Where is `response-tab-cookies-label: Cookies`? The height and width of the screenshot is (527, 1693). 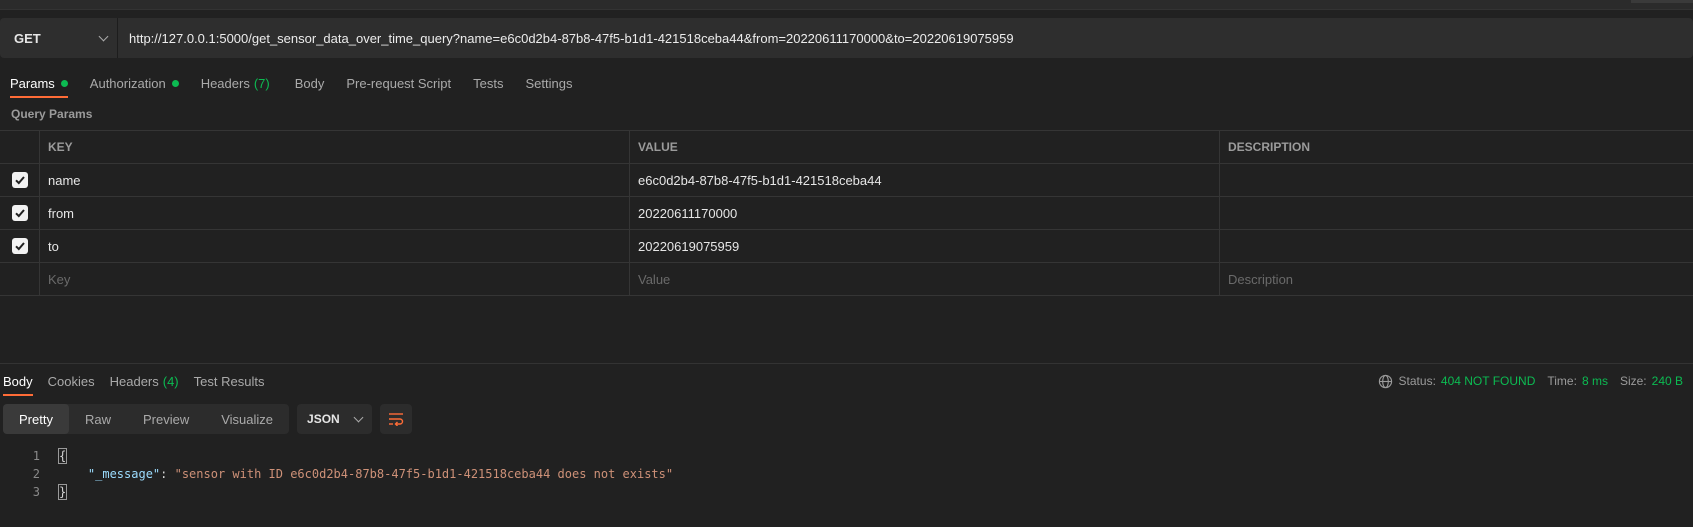 response-tab-cookies-label: Cookies is located at coordinates (71, 381).